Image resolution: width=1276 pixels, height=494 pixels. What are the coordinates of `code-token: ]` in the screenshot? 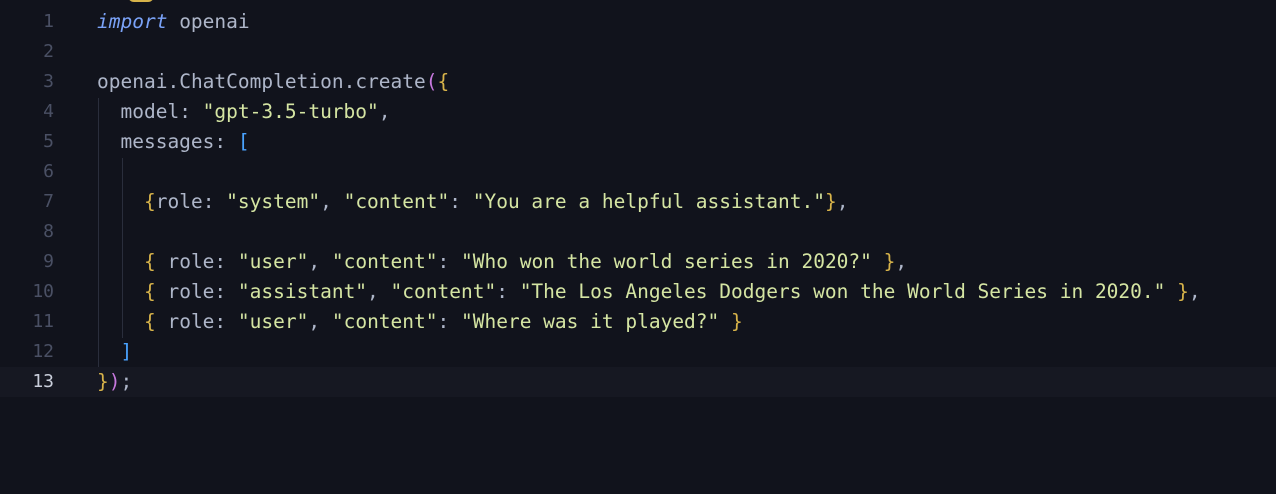 It's located at (126, 351).